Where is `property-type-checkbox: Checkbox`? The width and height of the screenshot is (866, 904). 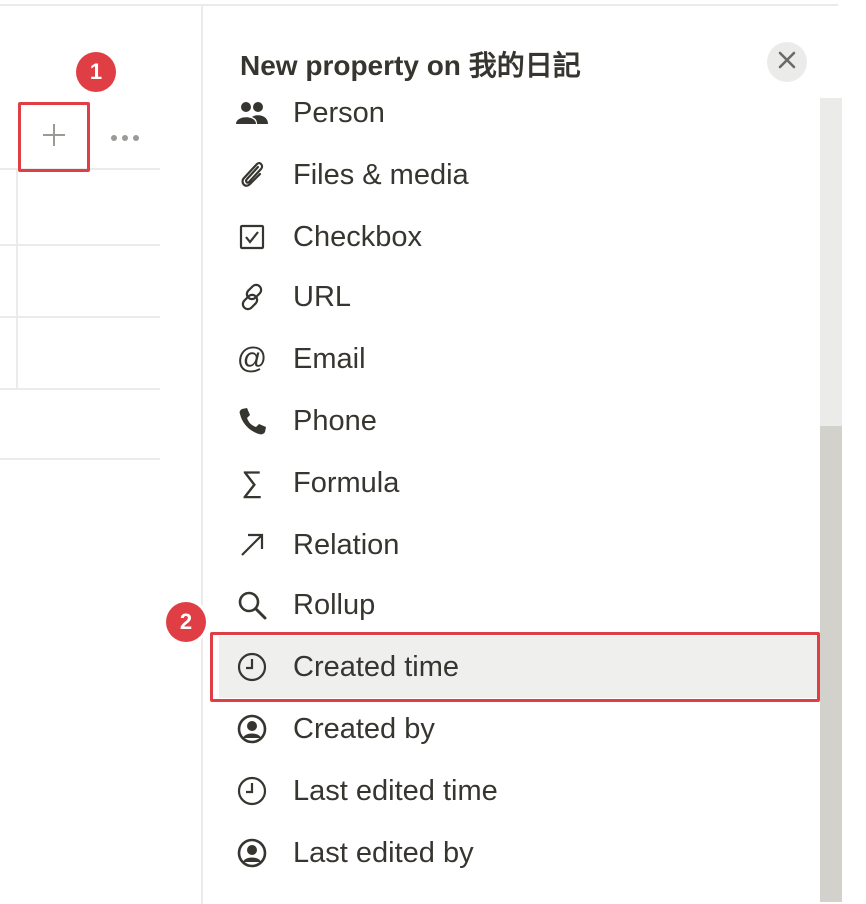
property-type-checkbox: Checkbox is located at coordinates (519, 237).